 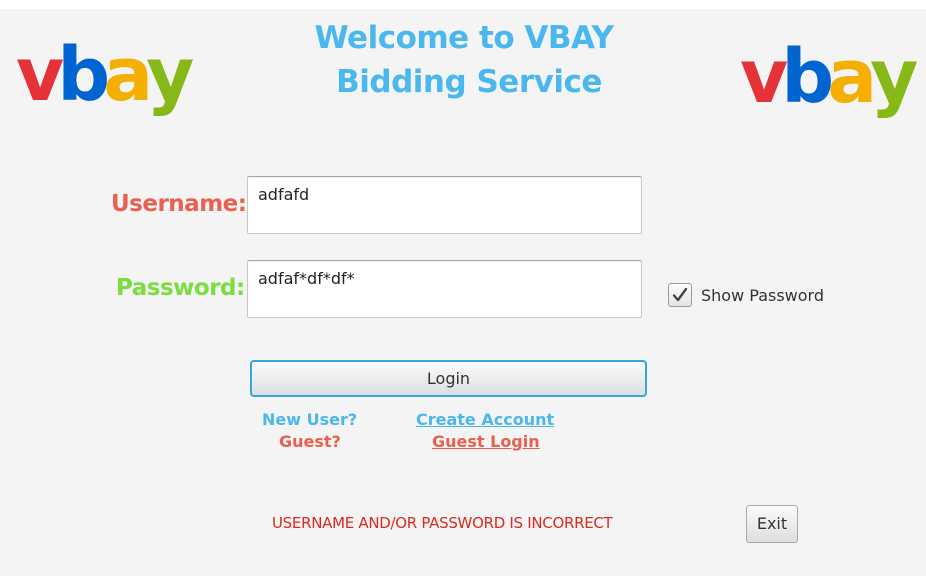 What do you see at coordinates (486, 441) in the screenshot?
I see `guest-login-link: Guest Login` at bounding box center [486, 441].